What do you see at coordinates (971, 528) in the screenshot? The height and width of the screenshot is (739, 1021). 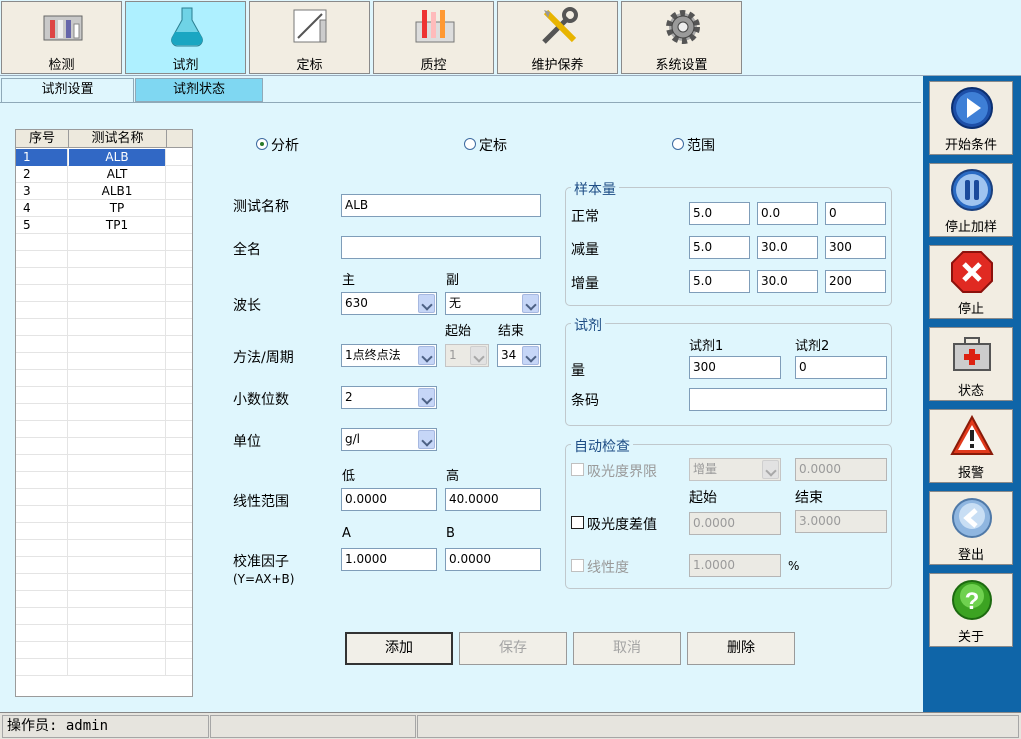 I see `logout-button: 登出` at bounding box center [971, 528].